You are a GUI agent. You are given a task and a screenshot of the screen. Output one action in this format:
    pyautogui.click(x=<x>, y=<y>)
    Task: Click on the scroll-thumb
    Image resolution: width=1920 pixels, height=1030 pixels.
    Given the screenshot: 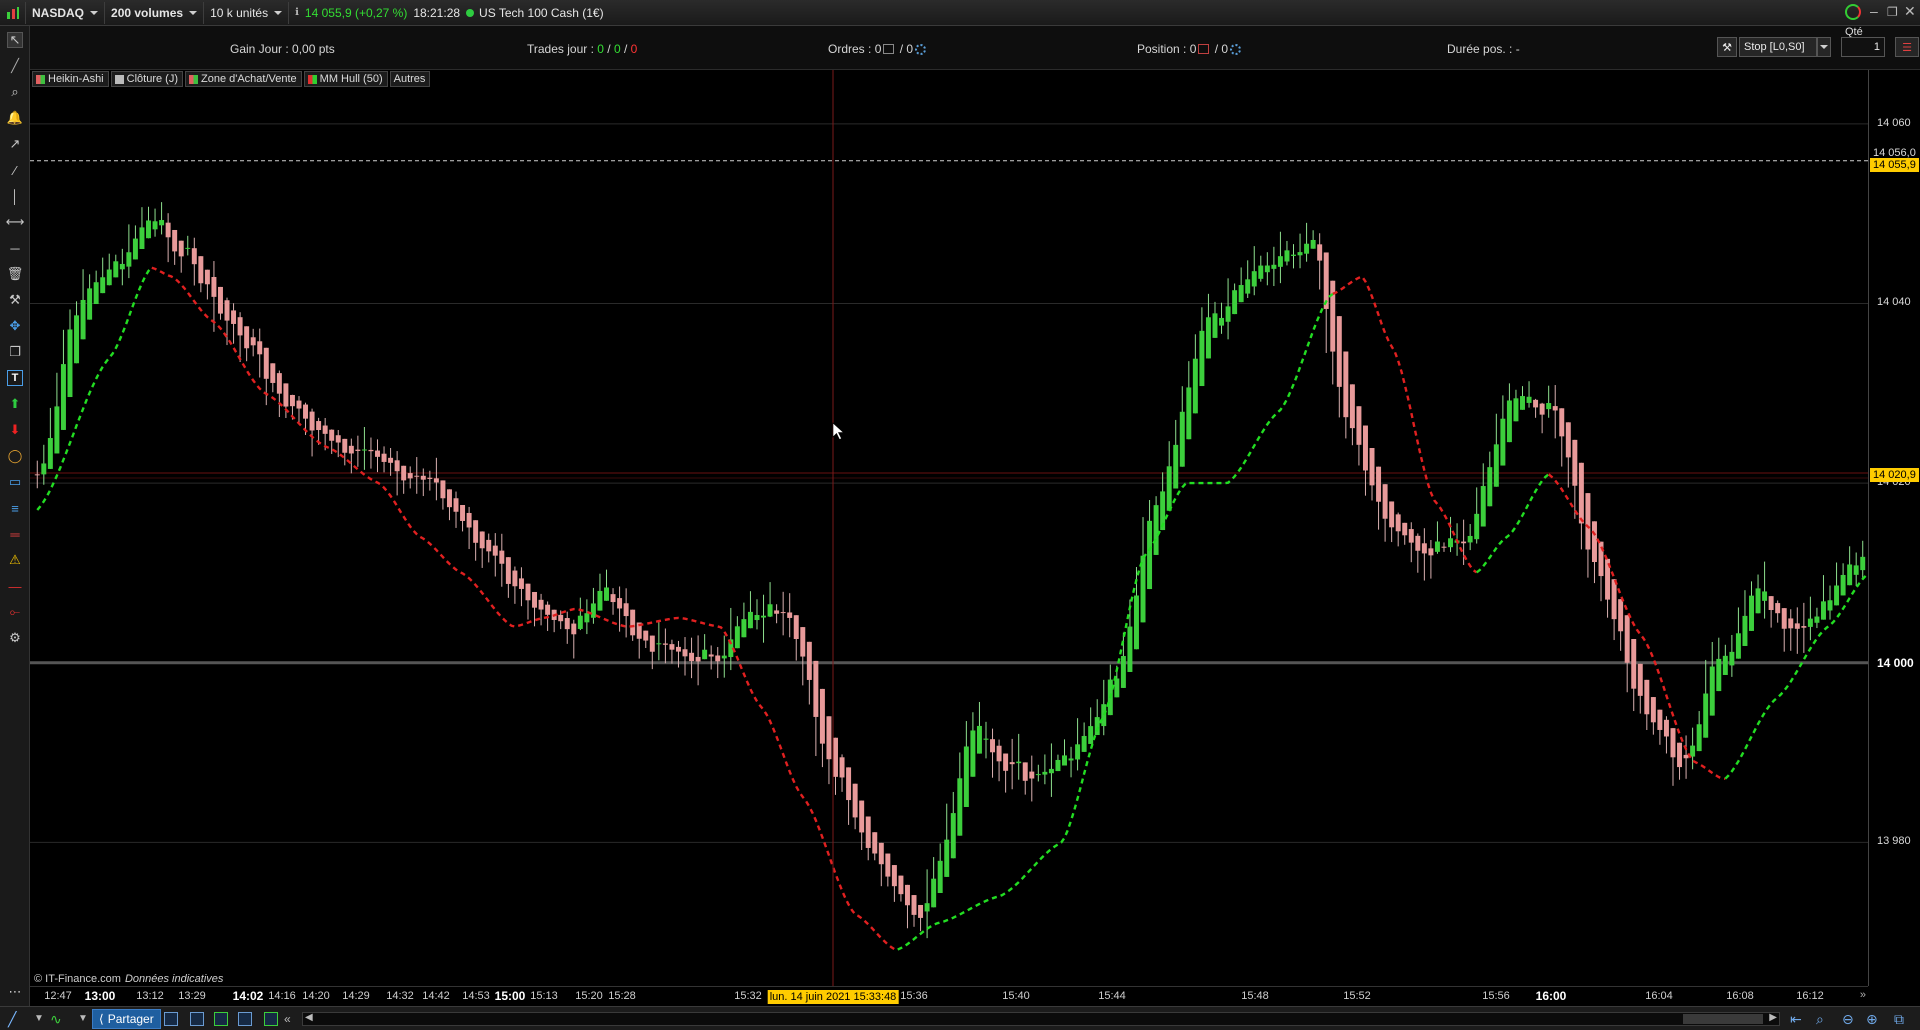 What is the action you would take?
    pyautogui.click(x=1723, y=1019)
    